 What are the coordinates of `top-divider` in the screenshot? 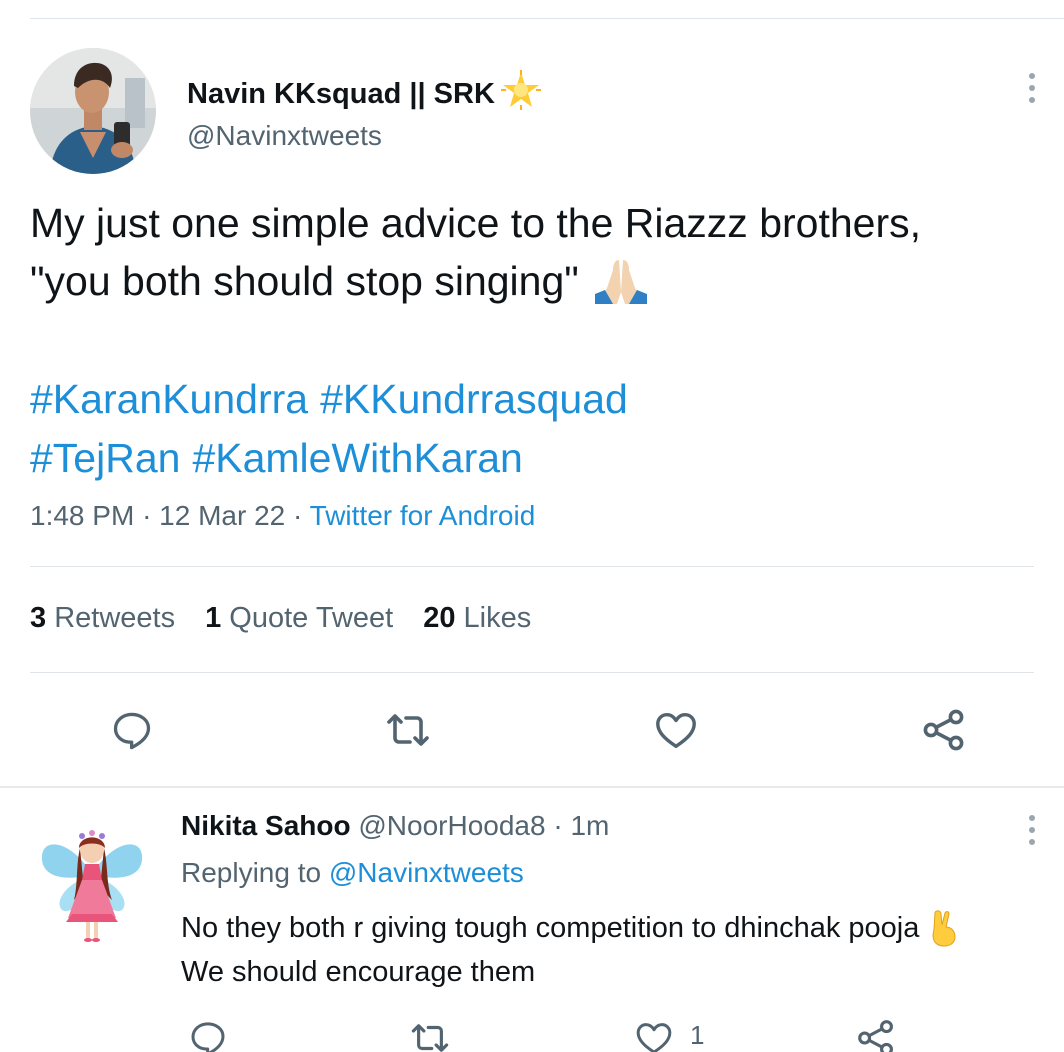 It's located at (547, 18).